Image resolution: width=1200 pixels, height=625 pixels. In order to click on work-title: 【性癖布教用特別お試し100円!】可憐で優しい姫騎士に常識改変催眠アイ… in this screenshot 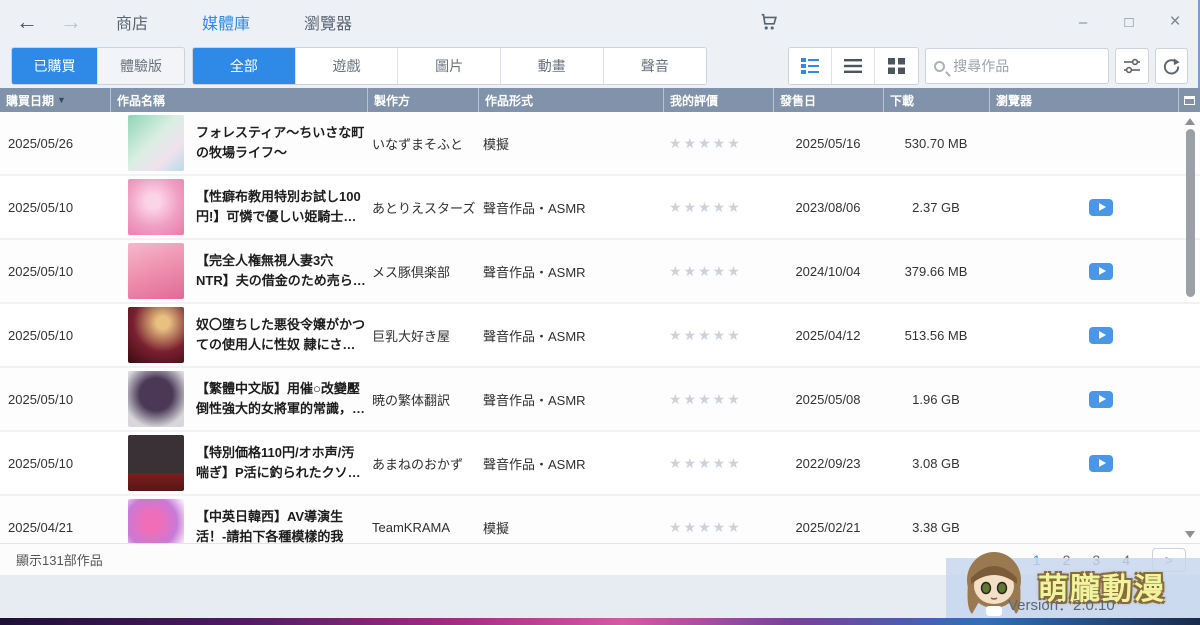, I will do `click(281, 207)`.